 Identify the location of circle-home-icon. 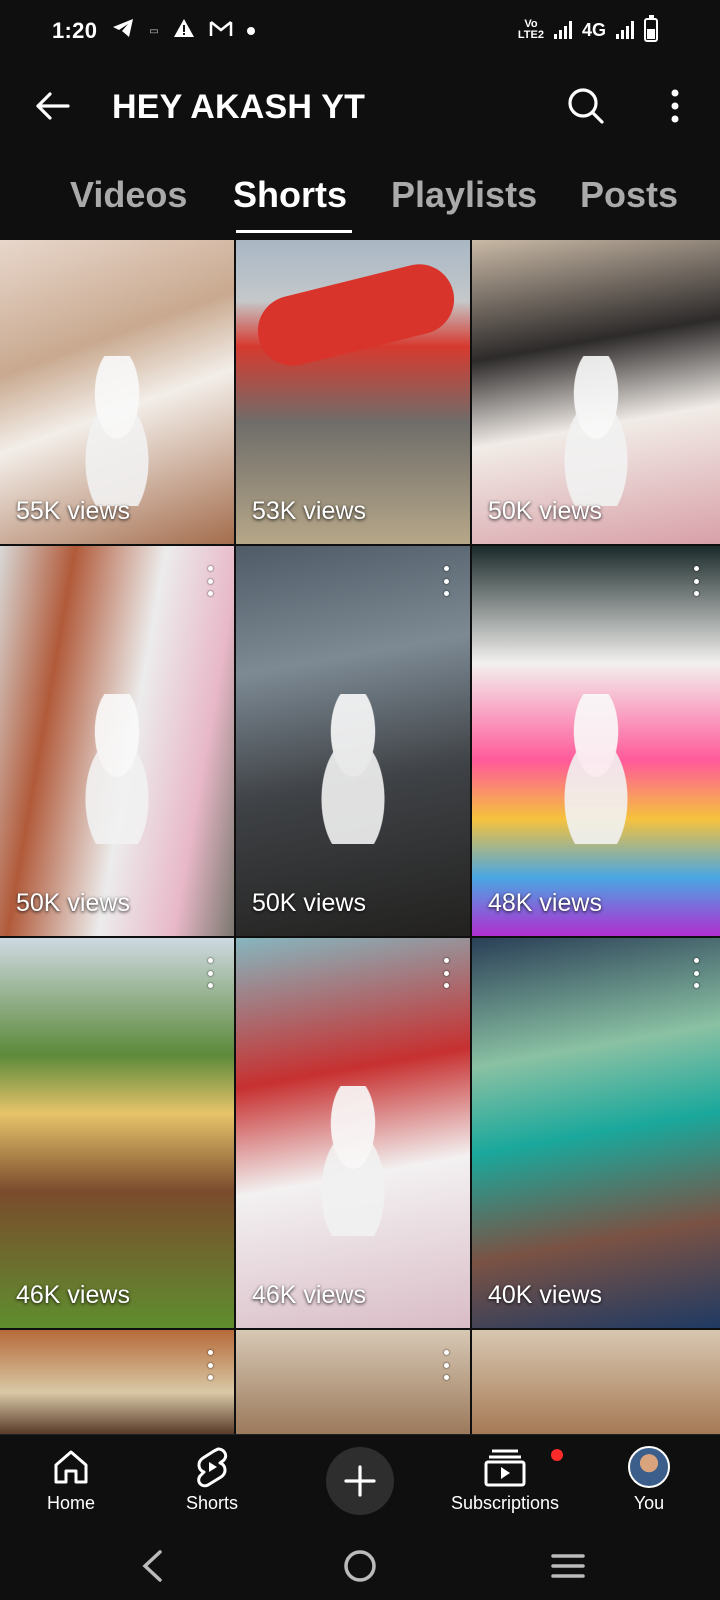
(360, 1566).